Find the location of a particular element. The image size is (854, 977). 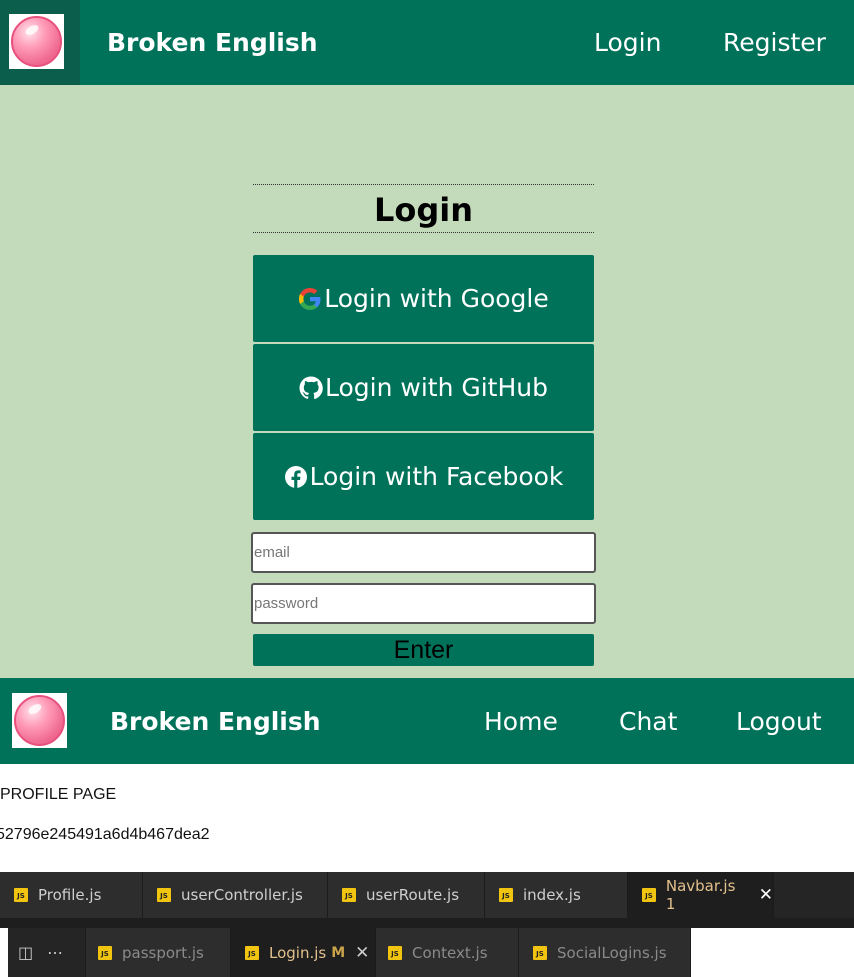

nav-link-register: Register is located at coordinates (774, 42).